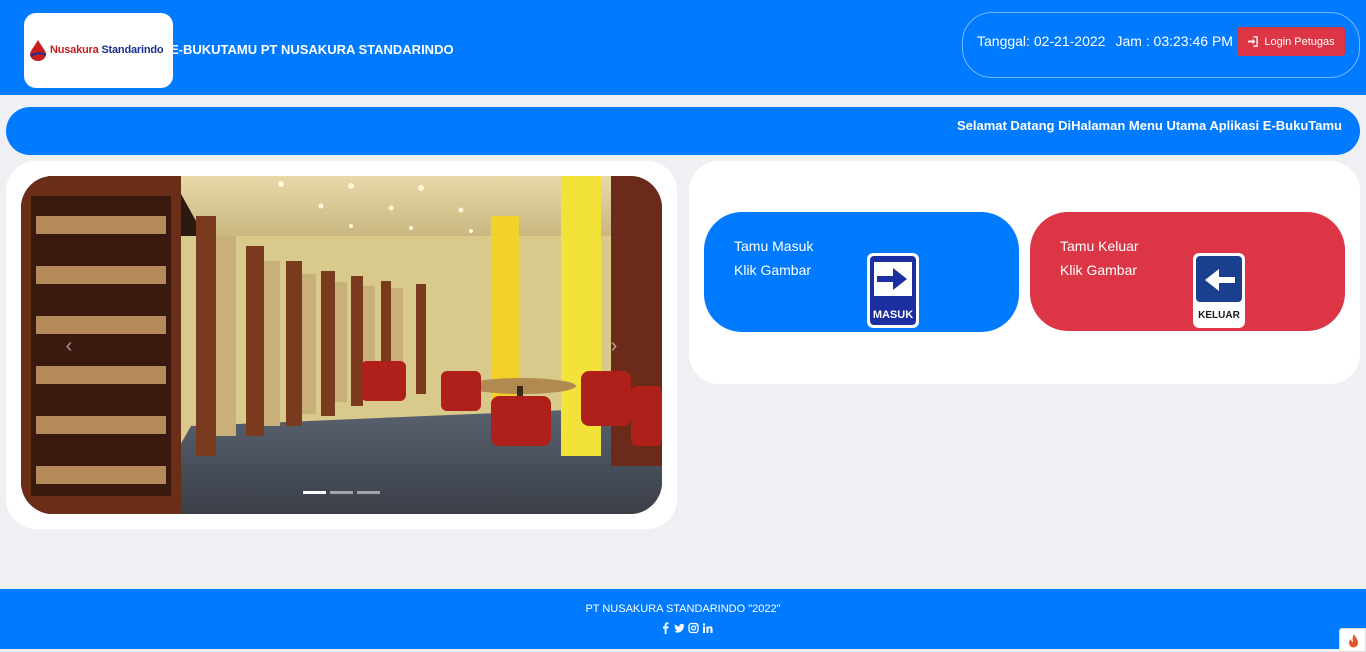 The height and width of the screenshot is (652, 1366). What do you see at coordinates (1099, 258) in the screenshot?
I see `tamu-keluar-label: Tamu Keluar Klik Gambar` at bounding box center [1099, 258].